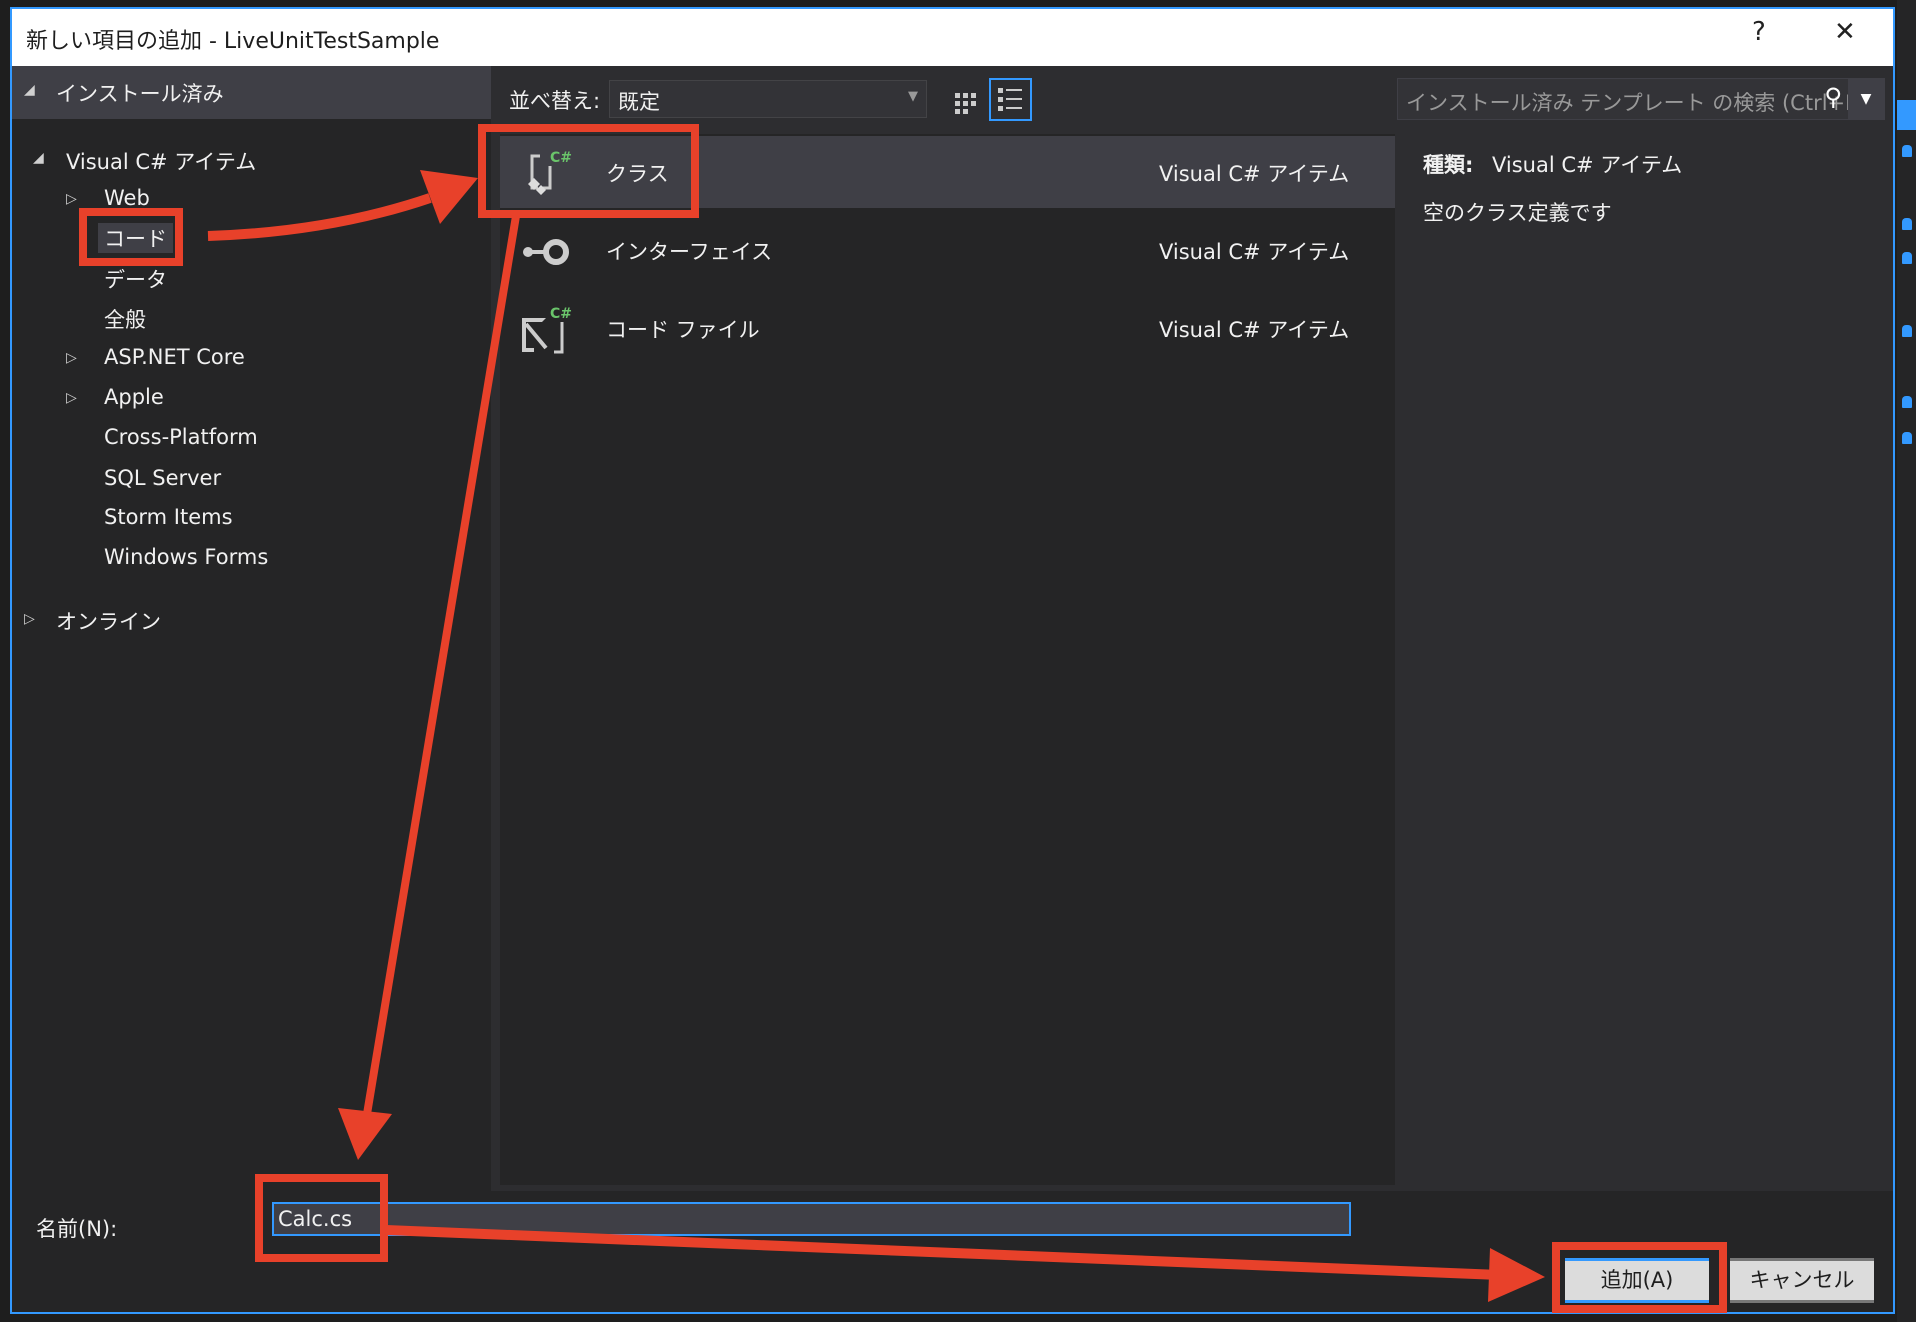 The height and width of the screenshot is (1322, 1916). What do you see at coordinates (321, 1218) in the screenshot?
I see `annotation-box-name` at bounding box center [321, 1218].